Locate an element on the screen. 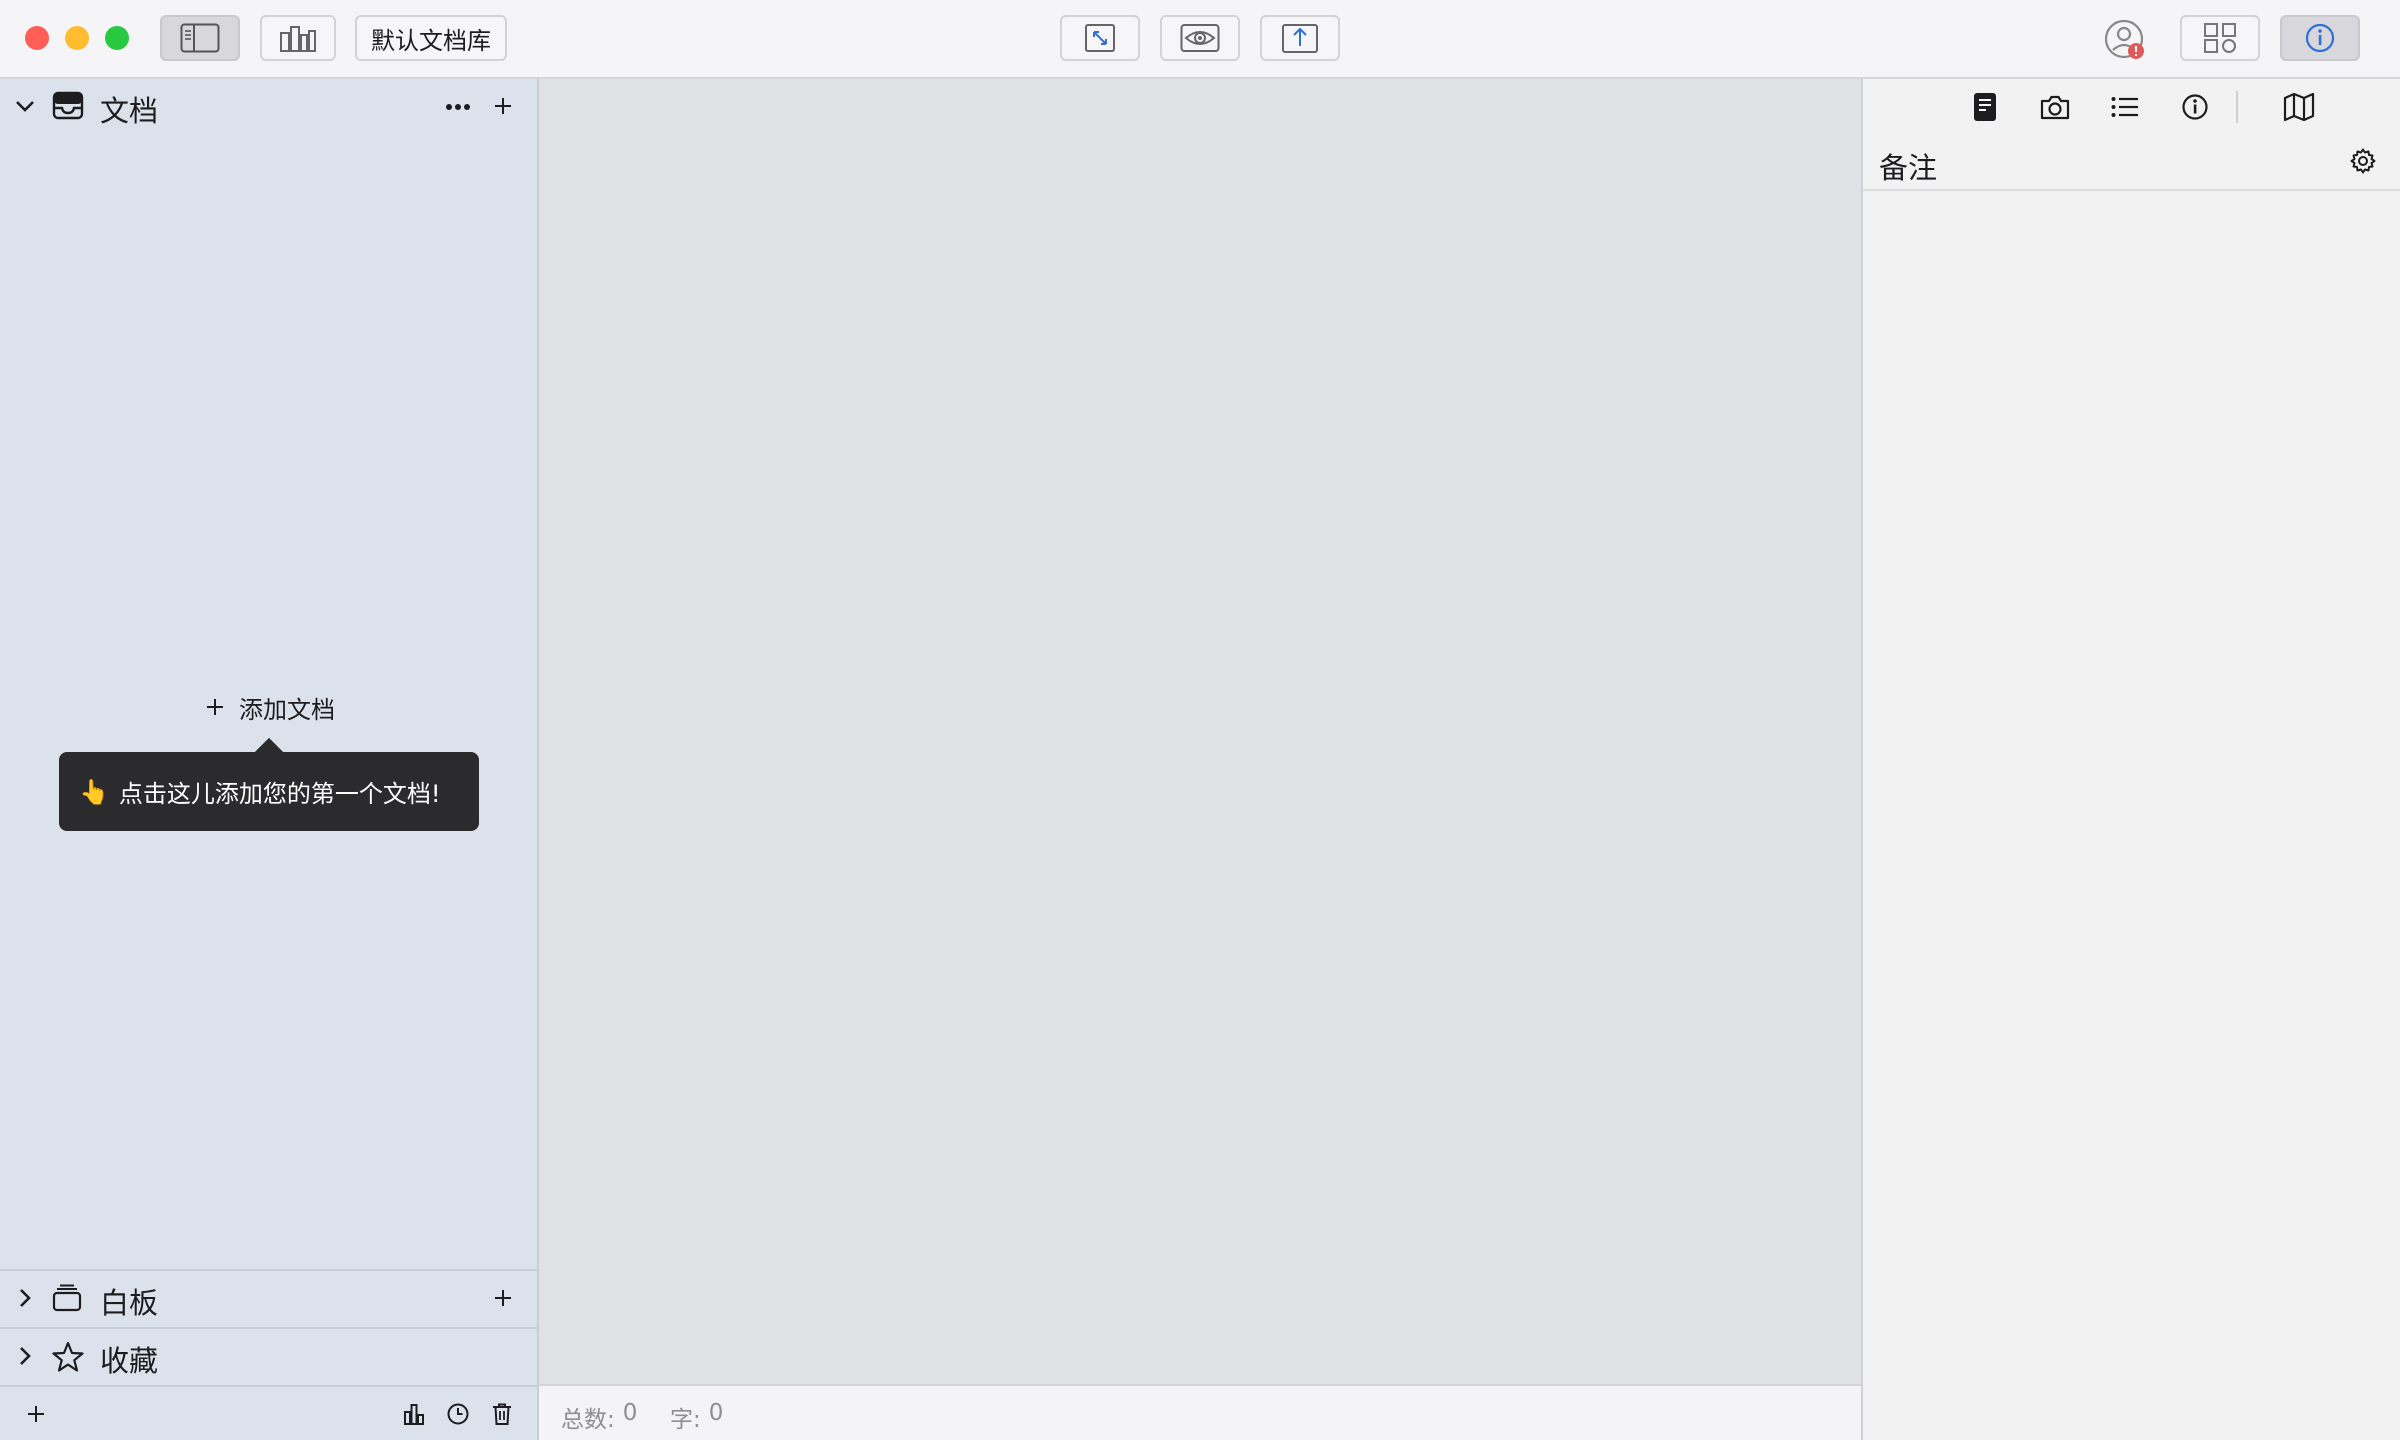 The image size is (2400, 1440). statistics-button is located at coordinates (414, 1414).